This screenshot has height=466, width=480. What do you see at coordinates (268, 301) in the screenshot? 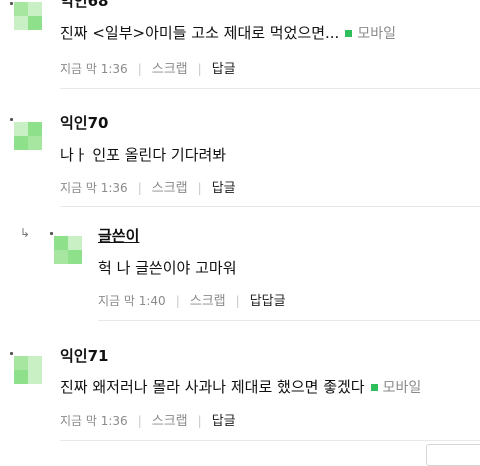
I see `reply-button: 답답글` at bounding box center [268, 301].